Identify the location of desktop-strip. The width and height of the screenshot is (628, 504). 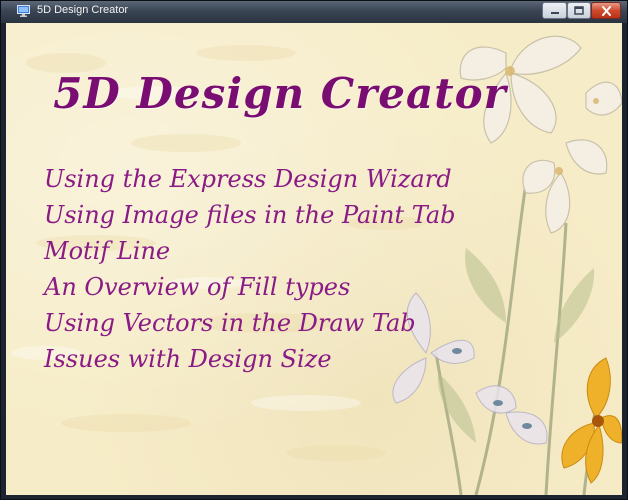
(314, 502).